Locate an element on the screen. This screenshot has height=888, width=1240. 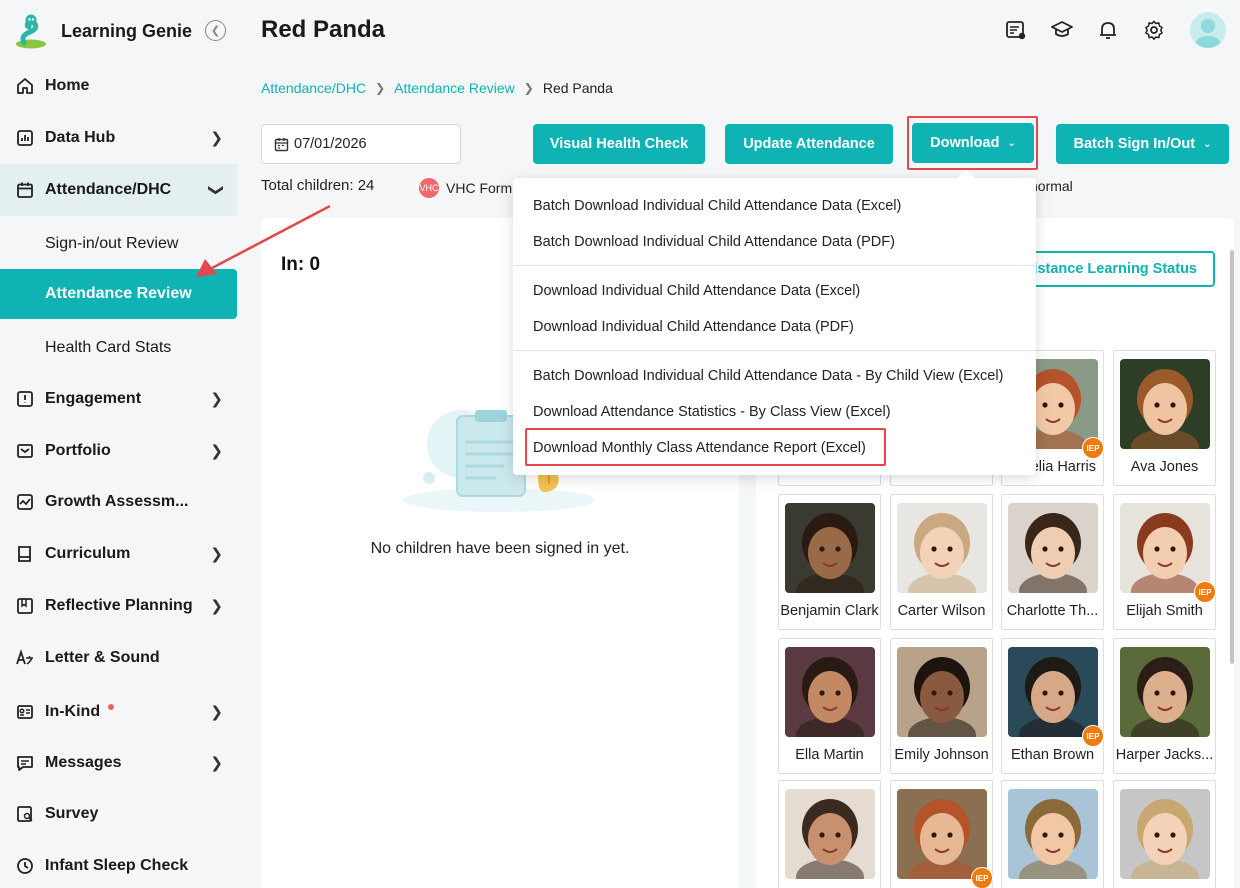
child-name: Ethan Brown is located at coordinates (1052, 755).